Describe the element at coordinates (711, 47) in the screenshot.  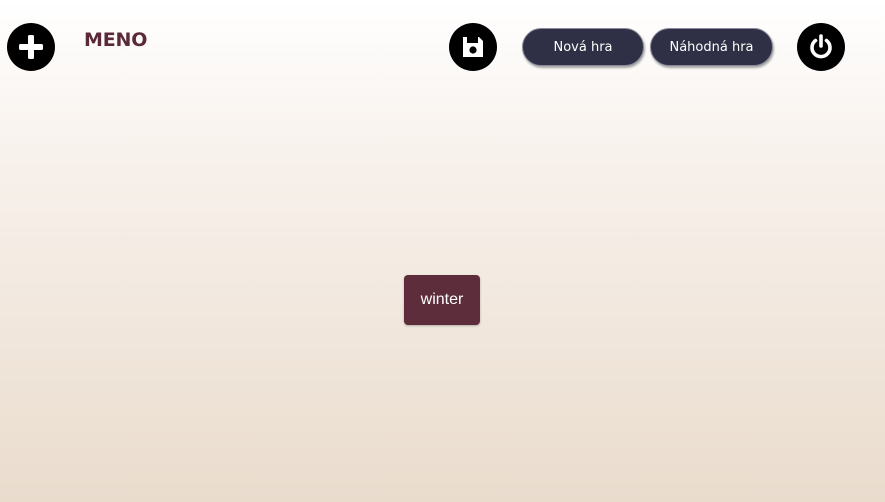
I see `random-game-button: Náhodná hra` at that location.